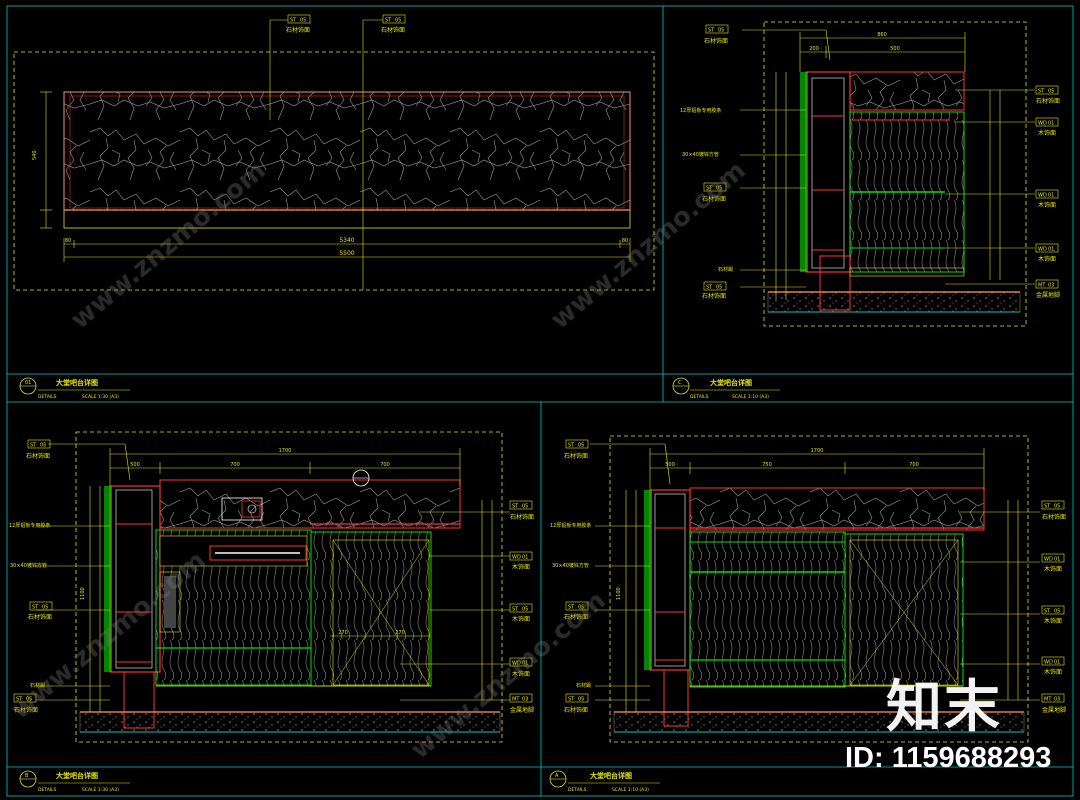 Image resolution: width=1080 pixels, height=800 pixels. Describe the element at coordinates (611, 775) in the screenshot. I see `panel-a-title: 大堂吧台详图` at that location.